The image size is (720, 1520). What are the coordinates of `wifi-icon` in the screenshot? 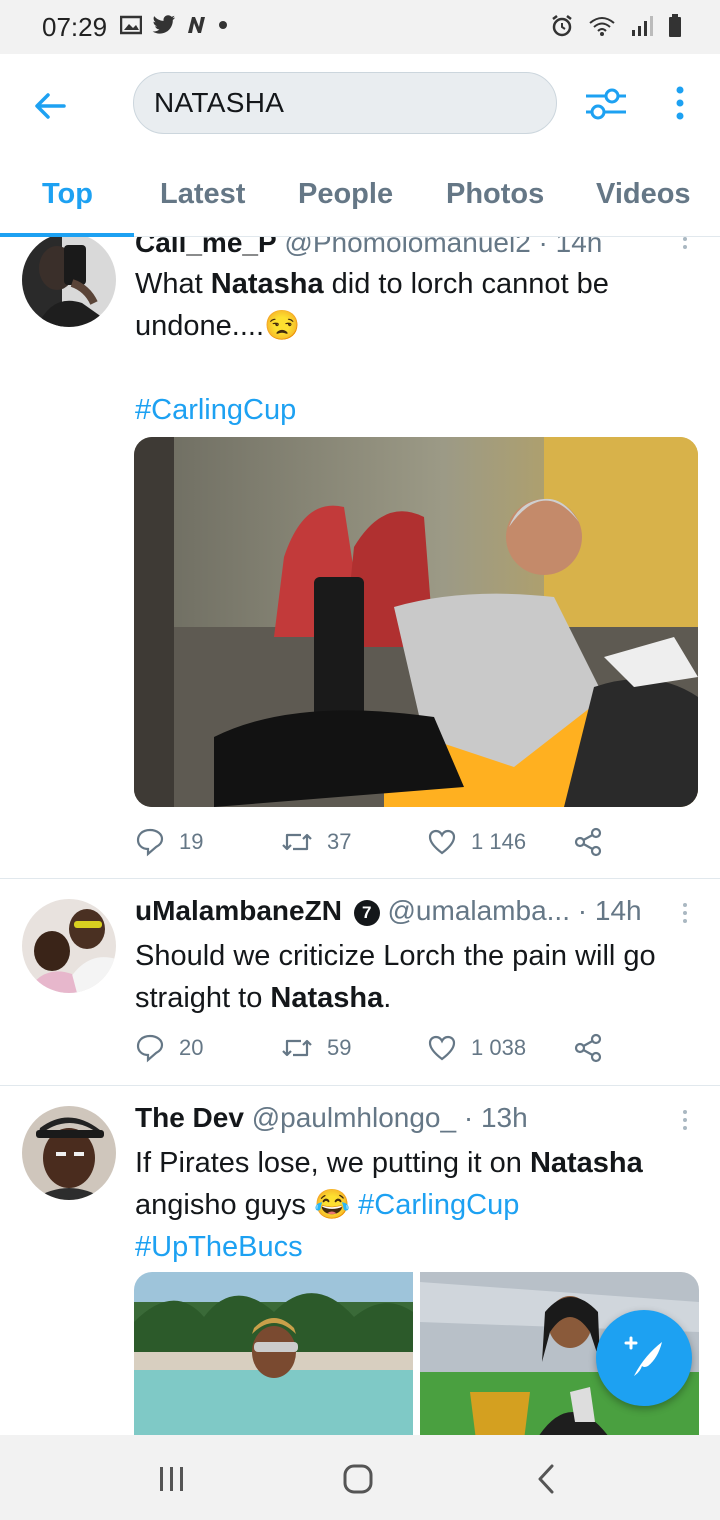 It's located at (602, 26).